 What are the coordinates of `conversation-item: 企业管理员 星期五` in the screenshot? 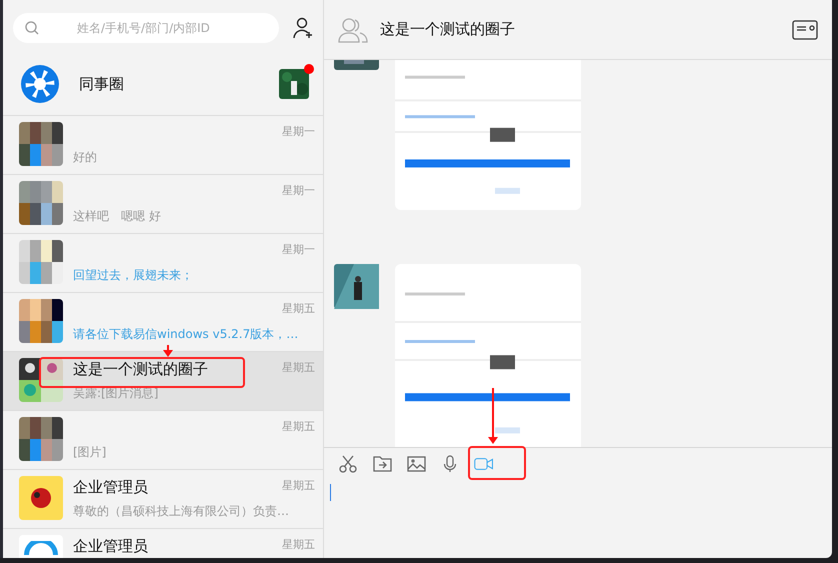 It's located at (163, 543).